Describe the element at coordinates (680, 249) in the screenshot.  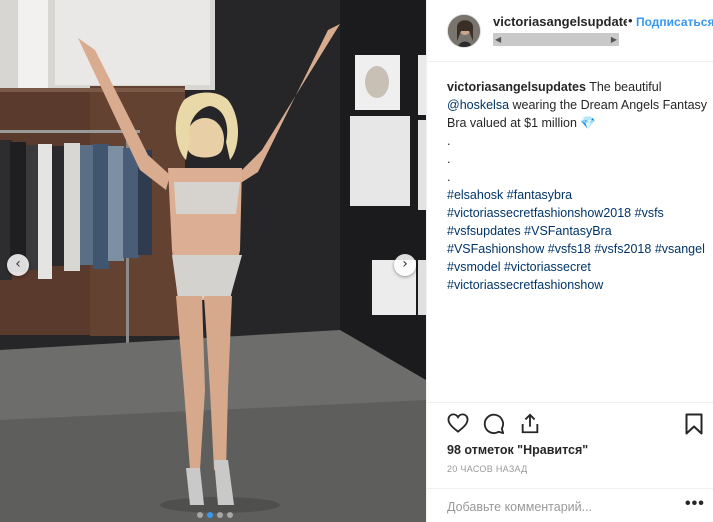
I see `hashtag-link: #vsangel` at that location.